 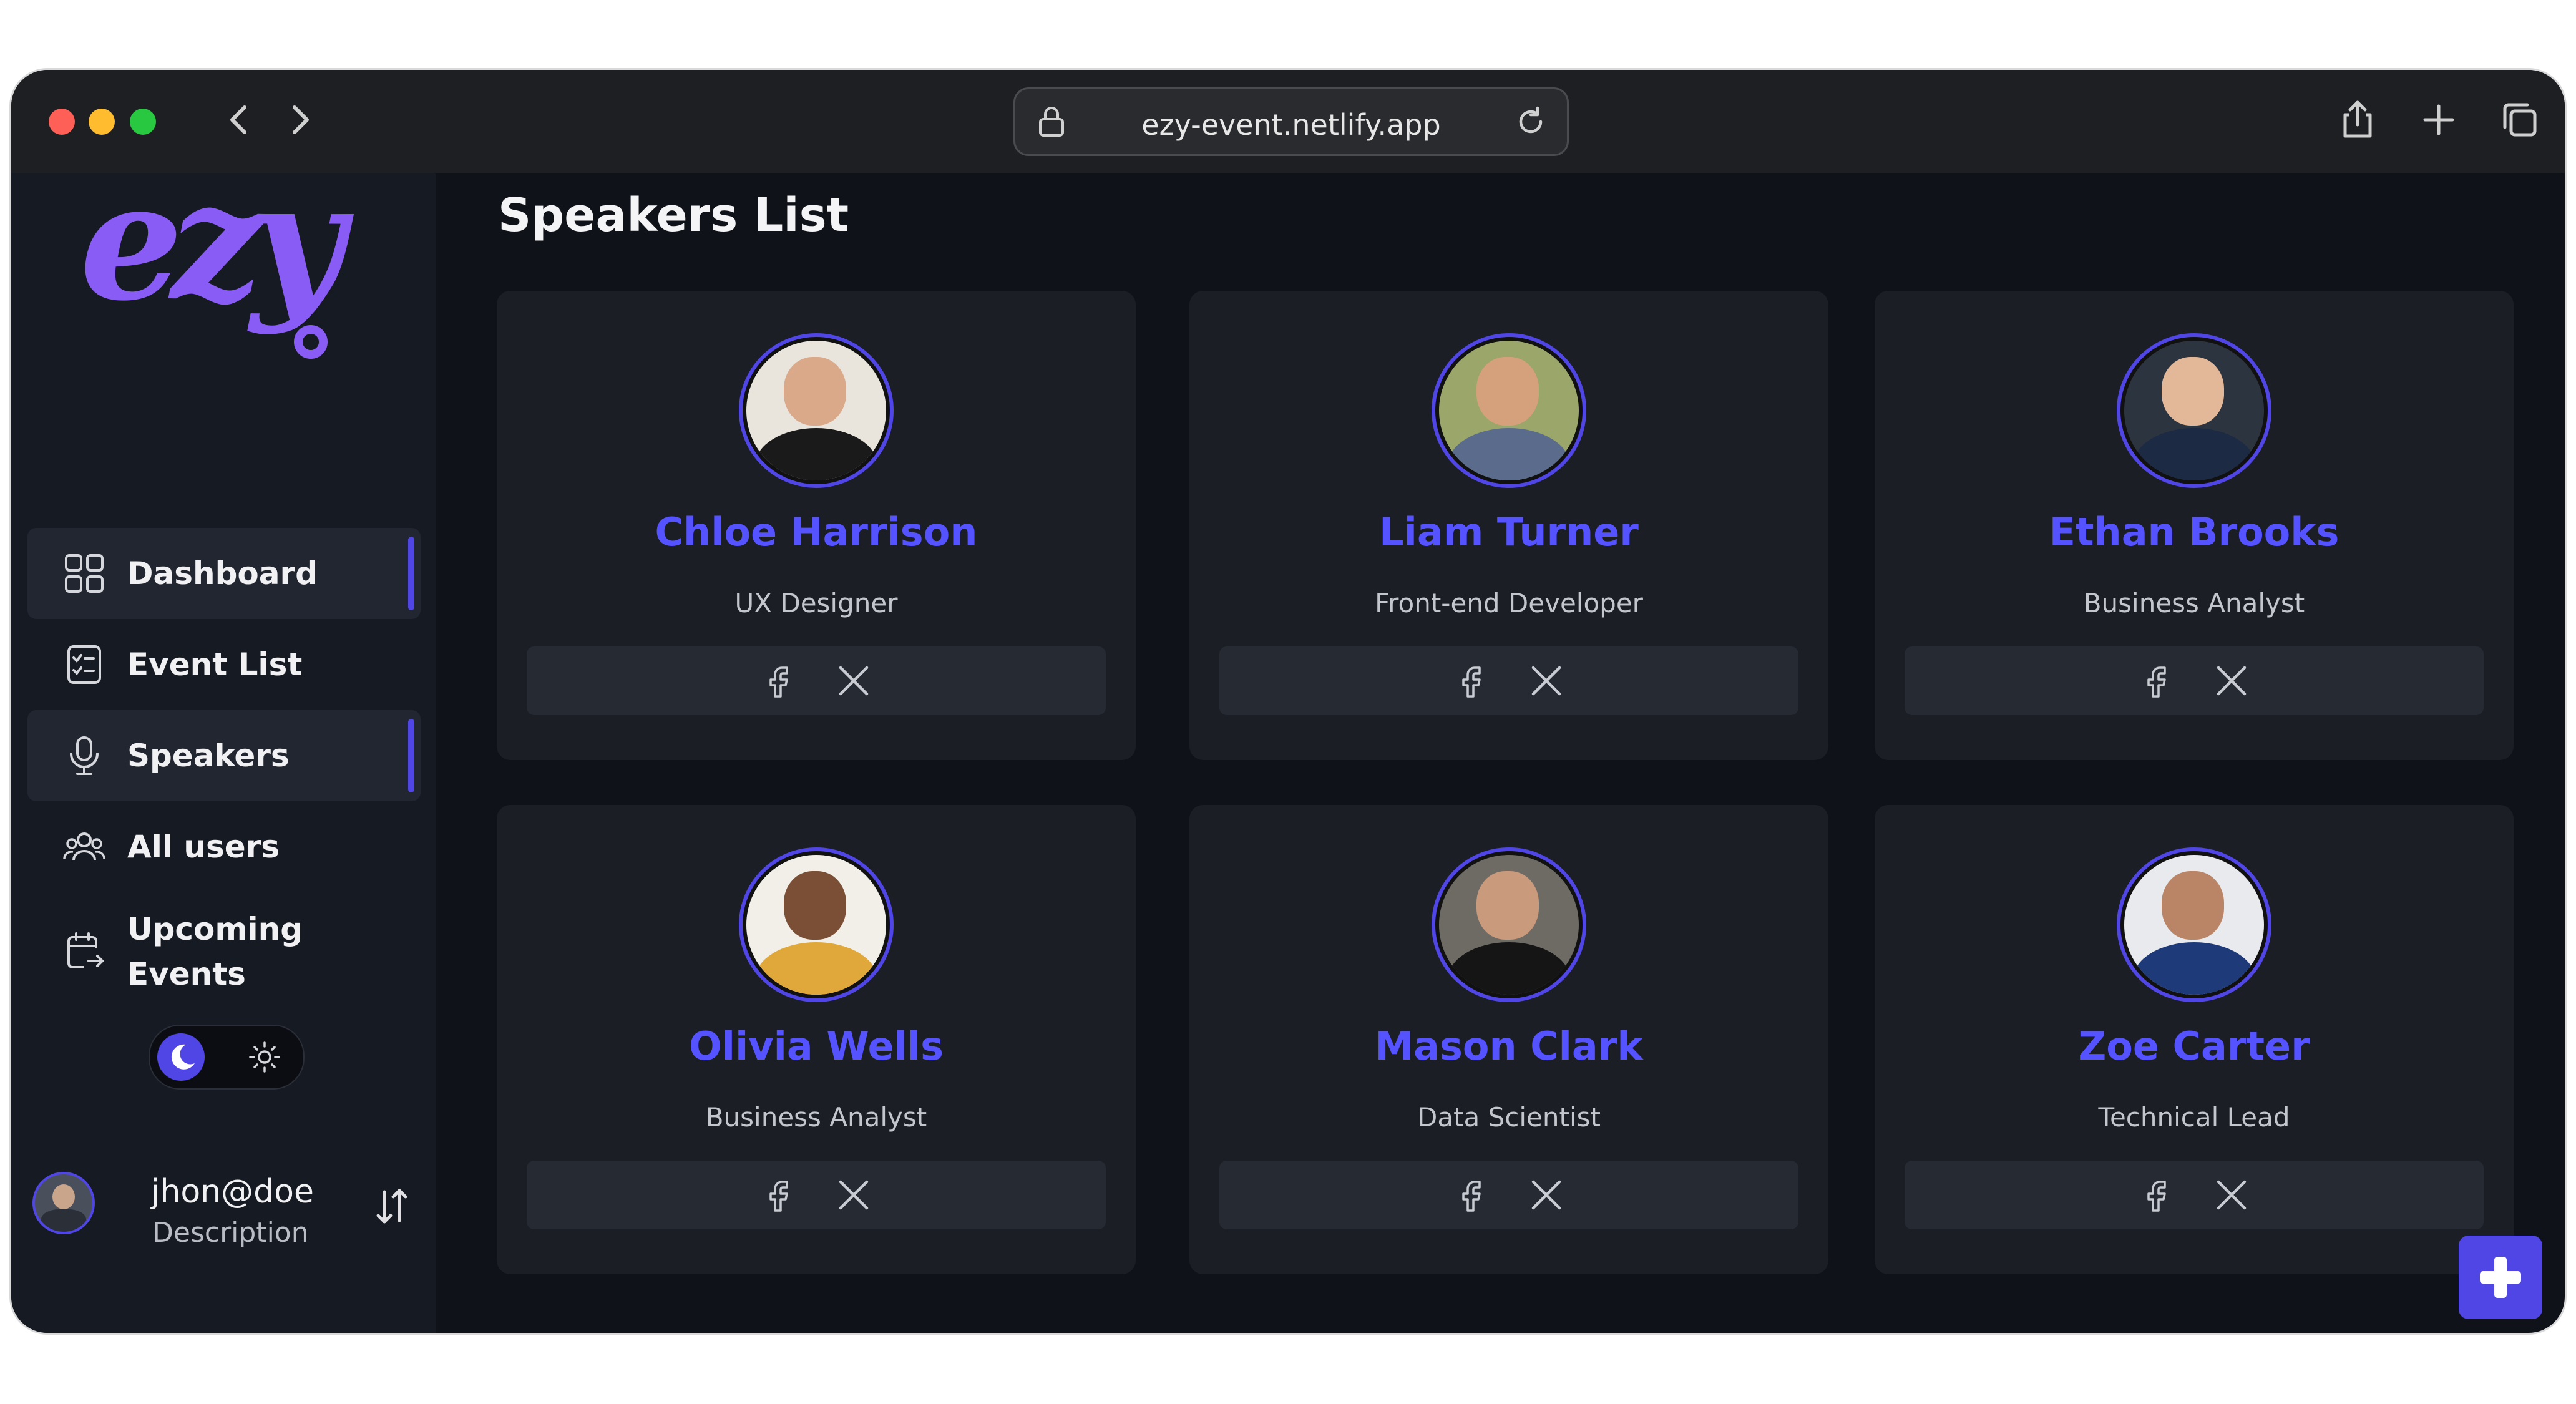 I want to click on speaker-card: Chloe Harrison UX Designer, so click(x=816, y=525).